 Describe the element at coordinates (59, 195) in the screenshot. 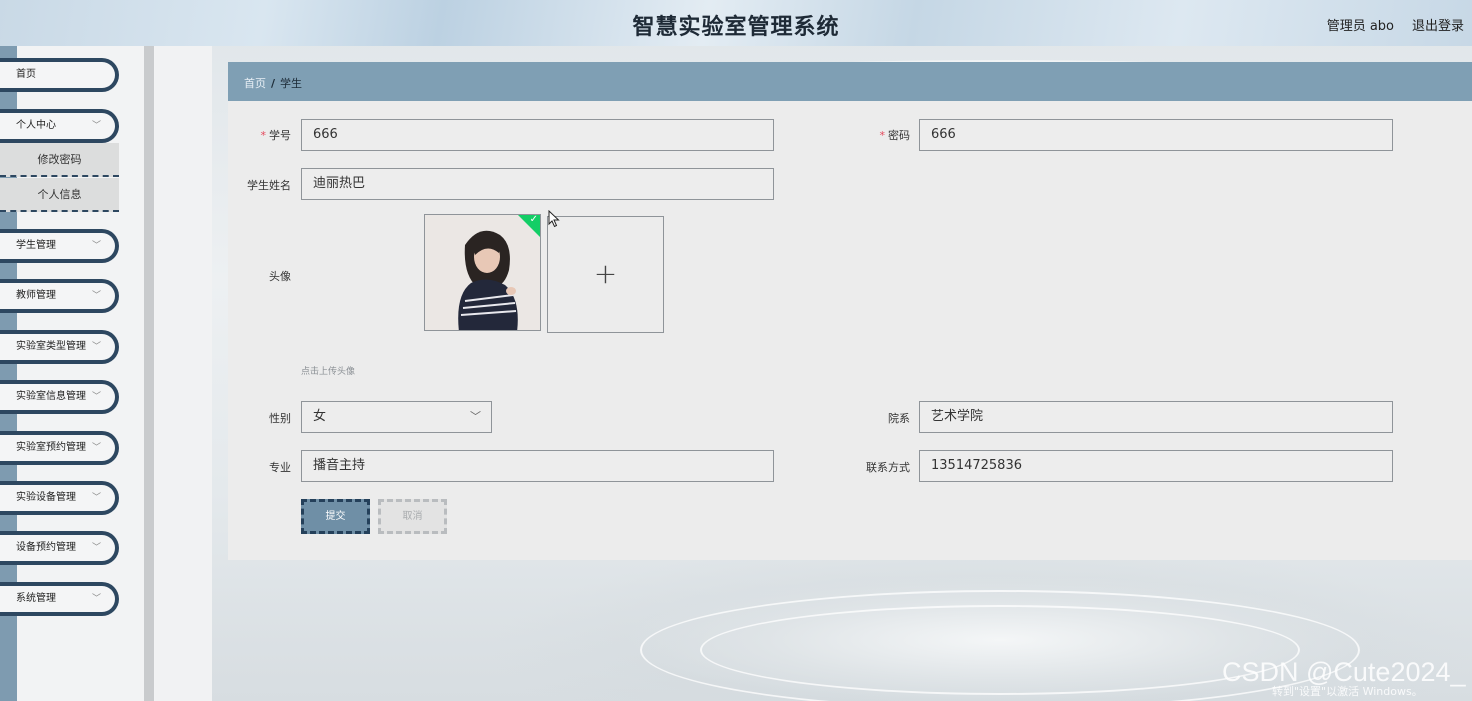

I see `submenu-item-personal-info: 个人信息` at that location.